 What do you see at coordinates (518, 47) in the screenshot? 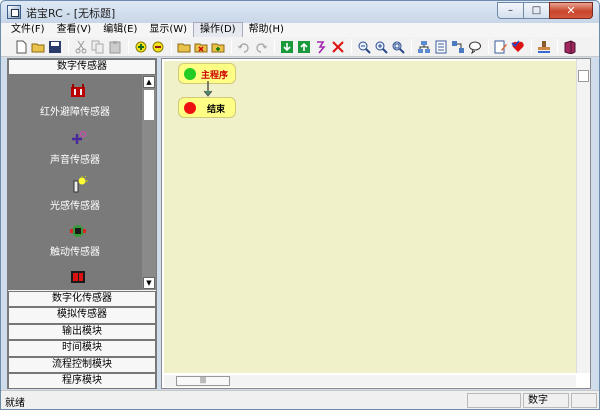
I see `heart-check-icon` at bounding box center [518, 47].